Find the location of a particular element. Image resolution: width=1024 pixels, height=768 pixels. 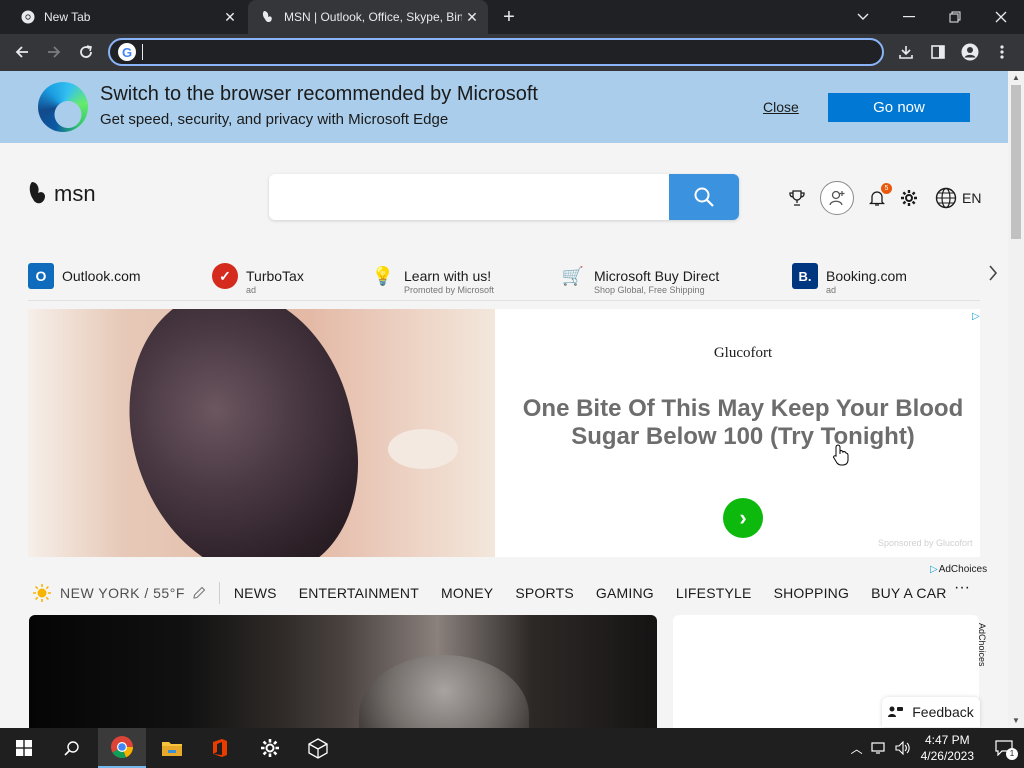

nav-buy-a-car: BUY A CAR is located at coordinates (908, 593).